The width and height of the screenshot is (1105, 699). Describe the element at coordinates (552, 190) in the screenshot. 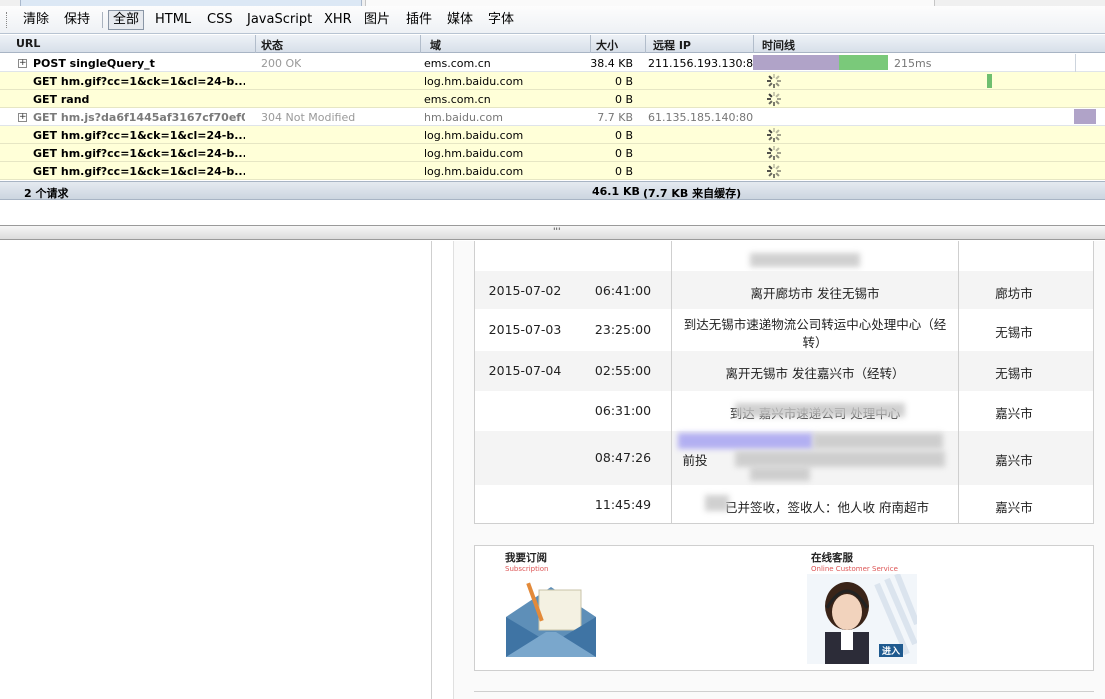

I see `request-summary: 2 个请求 46.1 KB (7.7 KB 来自缓存)` at that location.